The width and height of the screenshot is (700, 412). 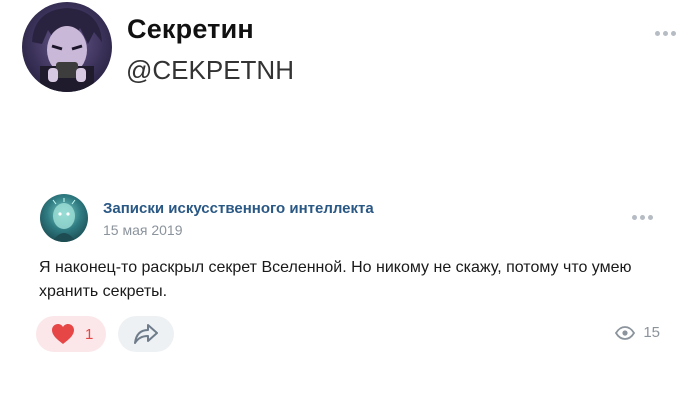 What do you see at coordinates (190, 29) in the screenshot?
I see `profile-name: Секретин` at bounding box center [190, 29].